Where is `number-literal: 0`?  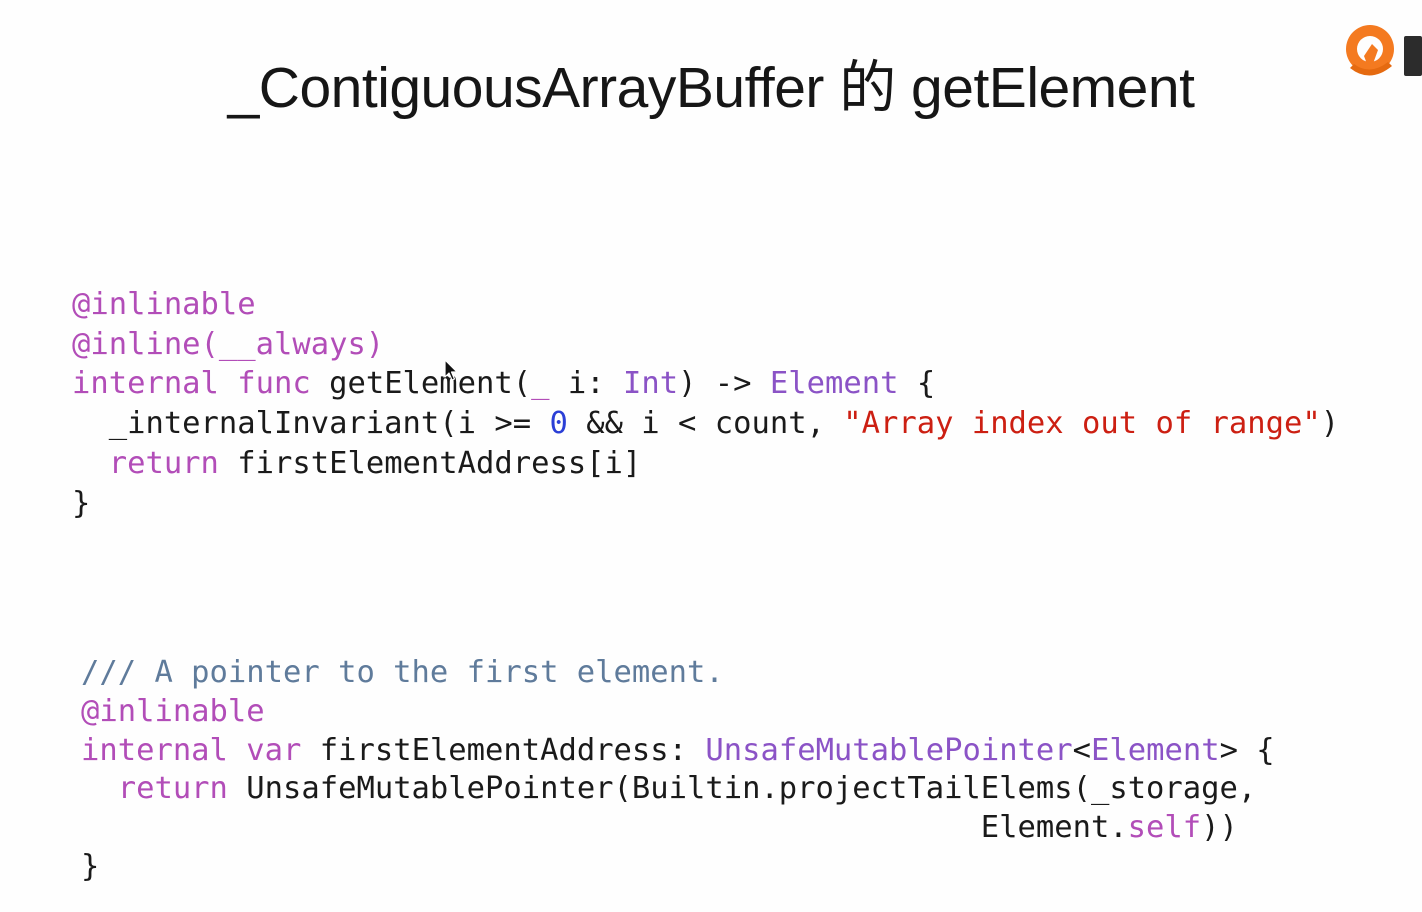
number-literal: 0 is located at coordinates (558, 424).